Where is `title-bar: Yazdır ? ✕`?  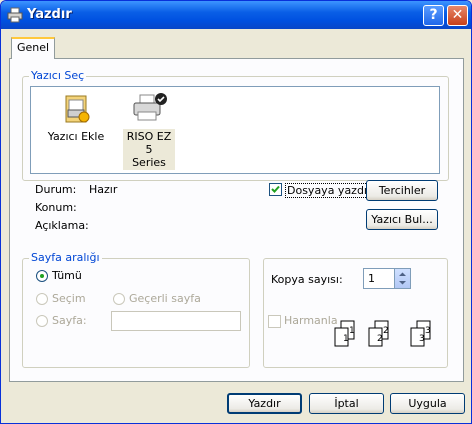 title-bar: Yazdır ? ✕ is located at coordinates (236, 15).